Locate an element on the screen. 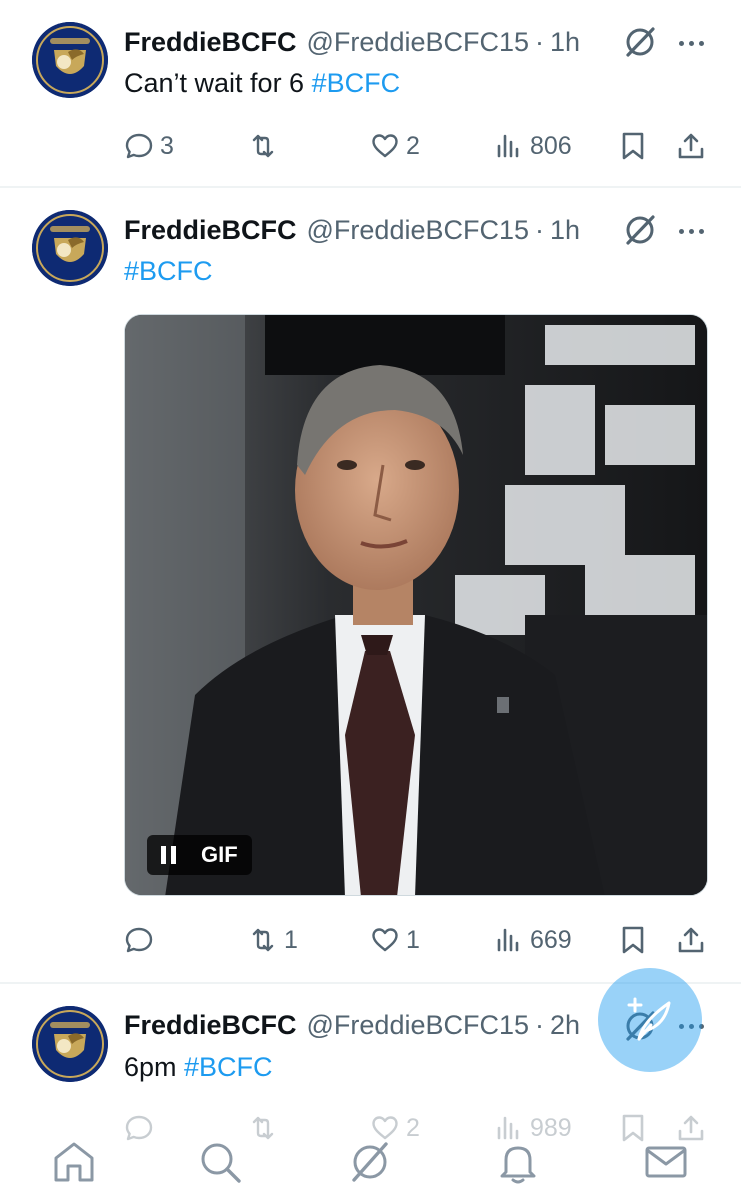  nav-home is located at coordinates (74, 1162).